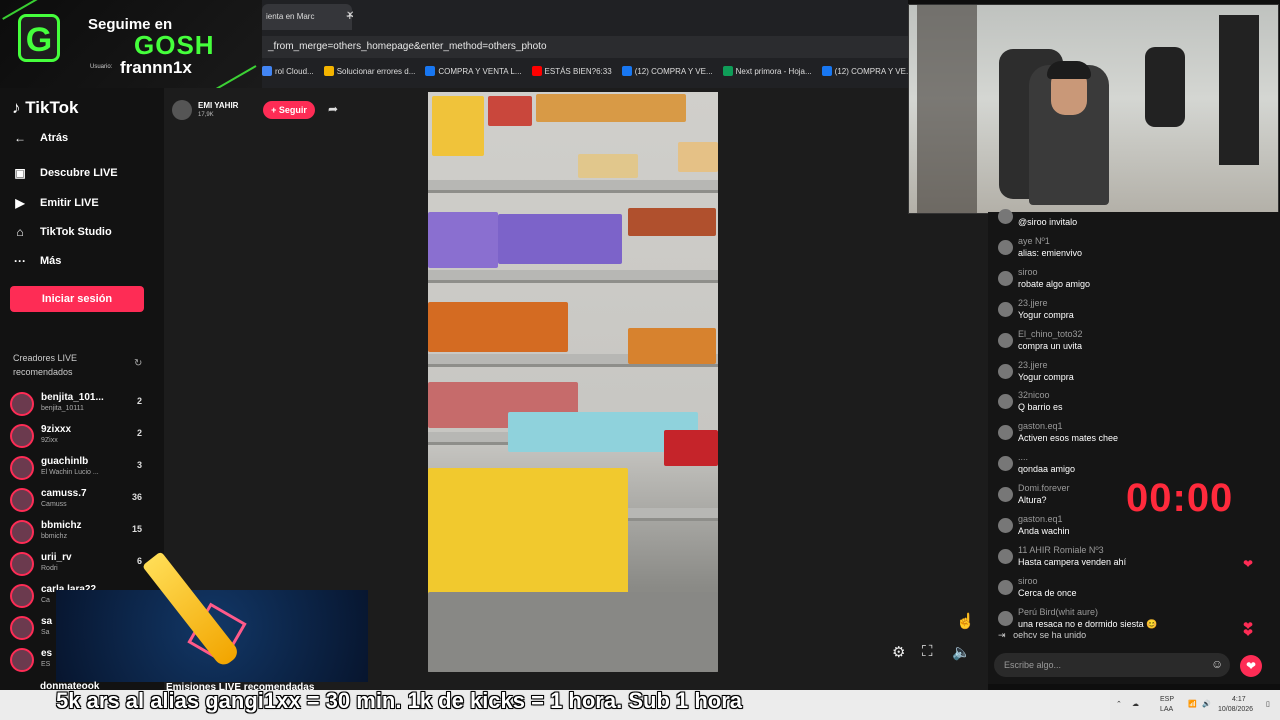  Describe the element at coordinates (1133, 344) in the screenshot. I see `chat-message: El_chino_toto32 compra un uvita` at that location.